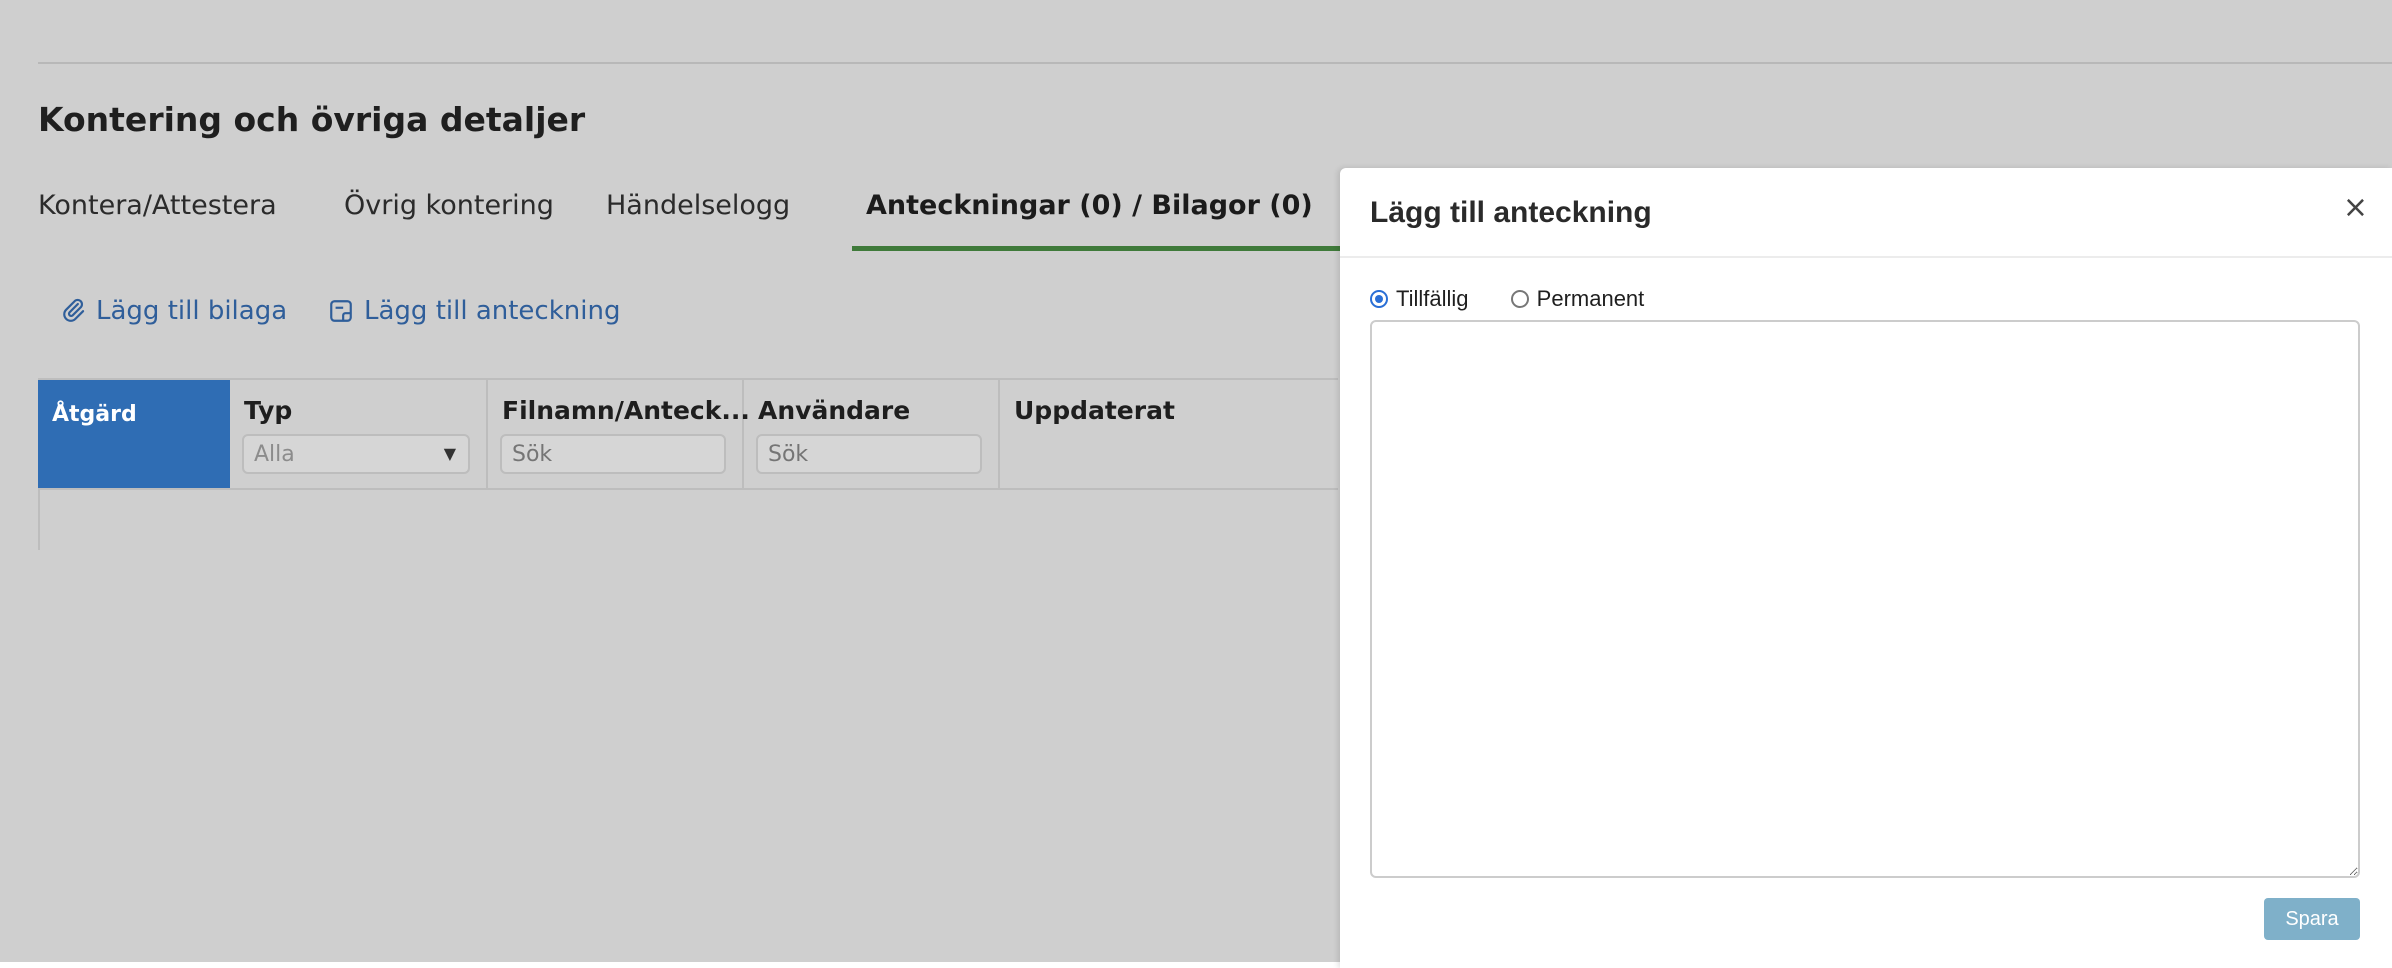 This screenshot has height=968, width=2392. I want to click on radio-temporary-label: Tillfällig, so click(1432, 298).